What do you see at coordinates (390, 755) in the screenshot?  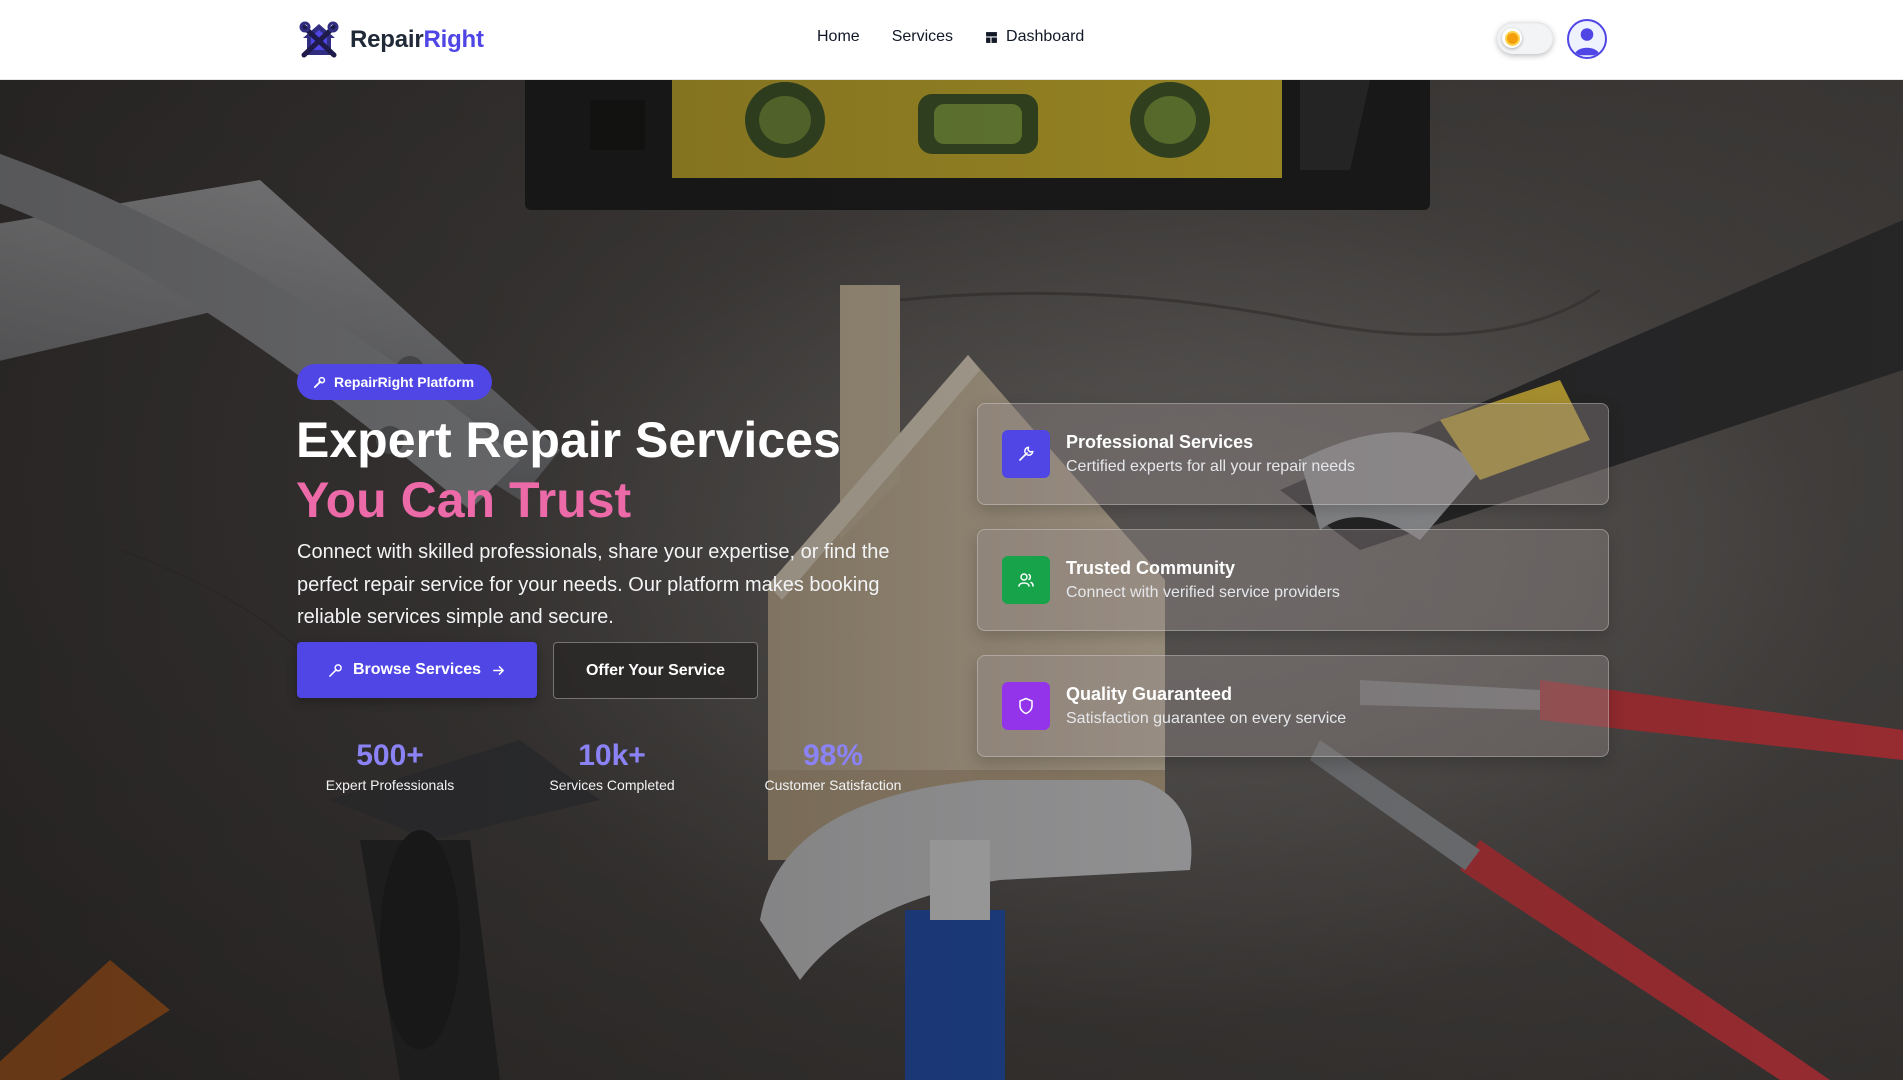 I see `stat-value: 500+` at bounding box center [390, 755].